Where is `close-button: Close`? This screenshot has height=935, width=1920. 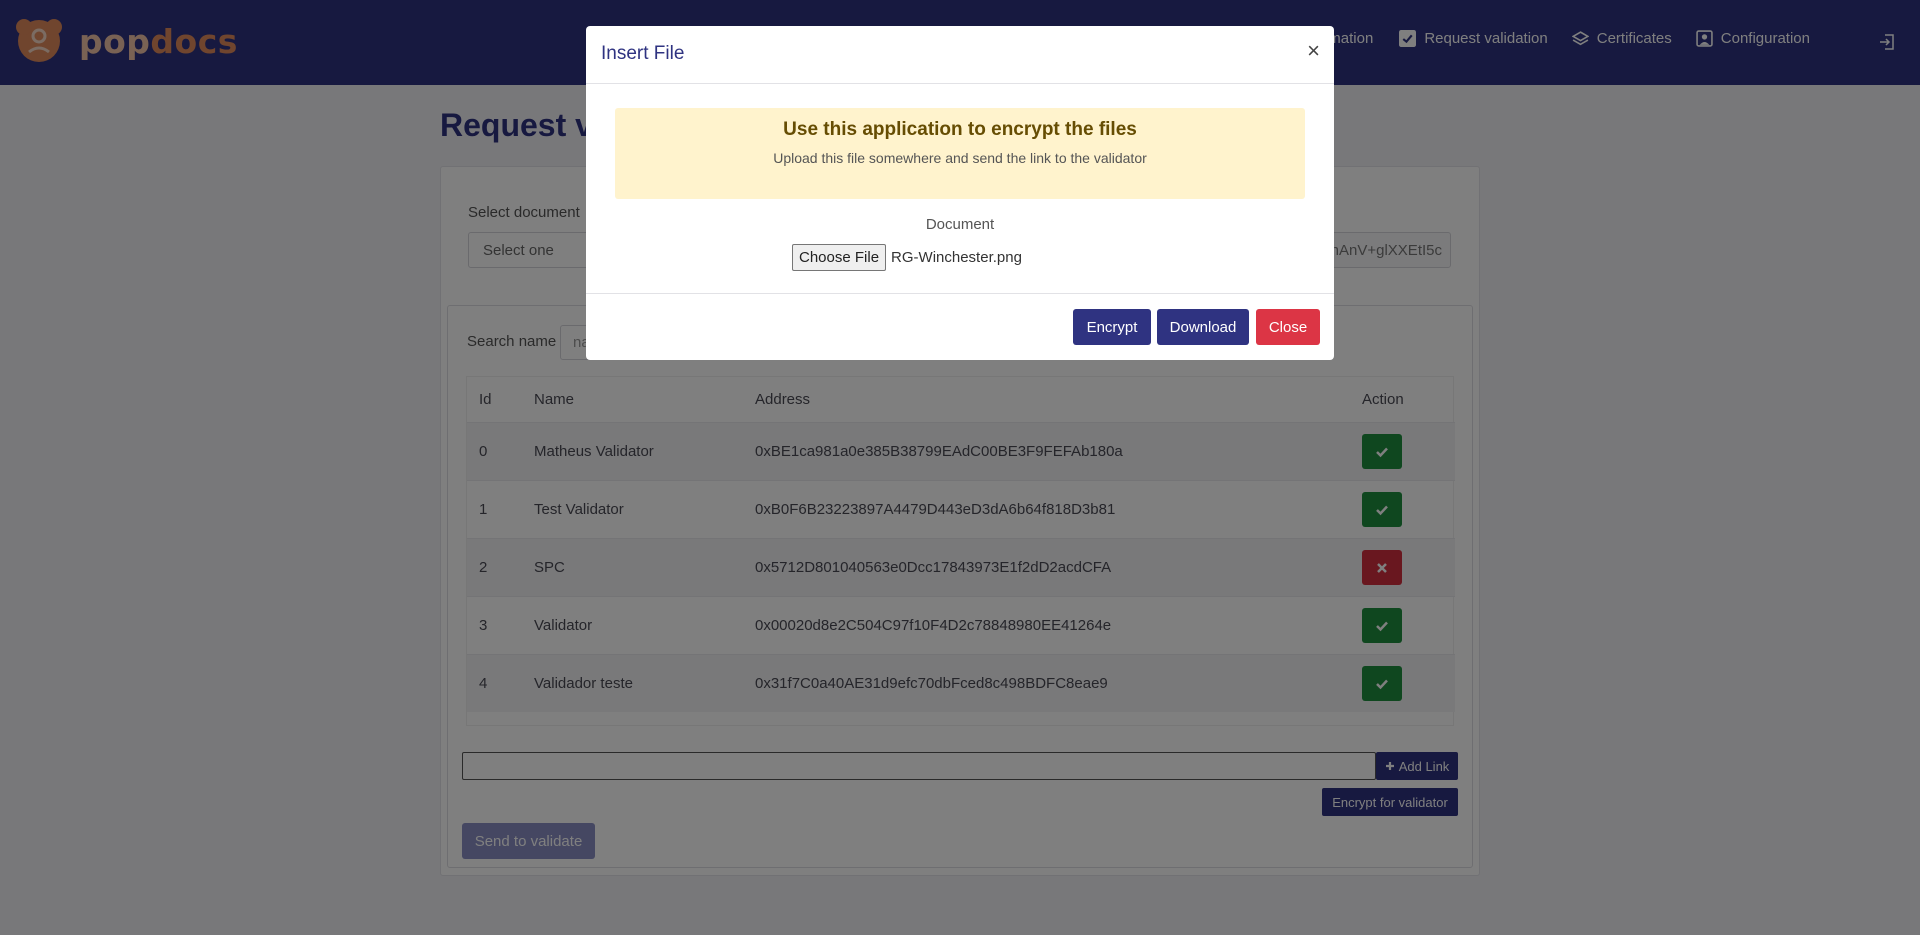
close-button: Close is located at coordinates (1288, 327).